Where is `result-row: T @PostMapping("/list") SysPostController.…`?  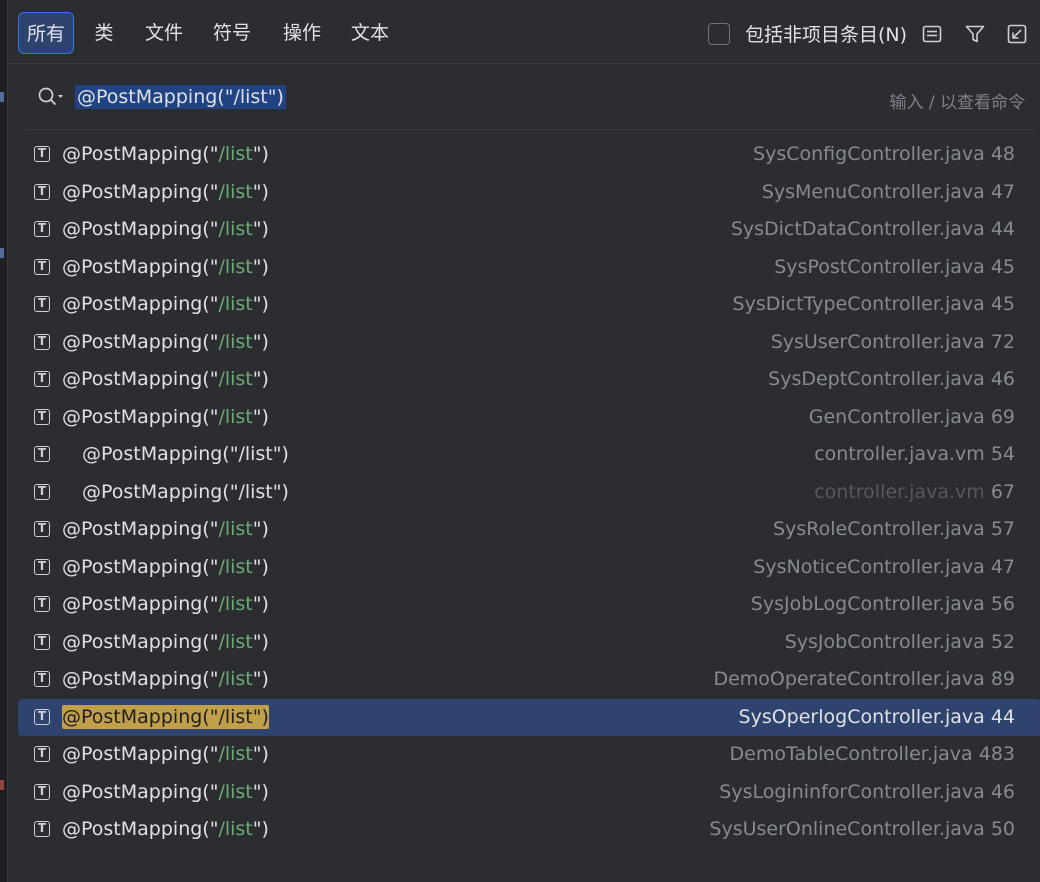
result-row: T @PostMapping("/list") SysPostController.… is located at coordinates (529, 268).